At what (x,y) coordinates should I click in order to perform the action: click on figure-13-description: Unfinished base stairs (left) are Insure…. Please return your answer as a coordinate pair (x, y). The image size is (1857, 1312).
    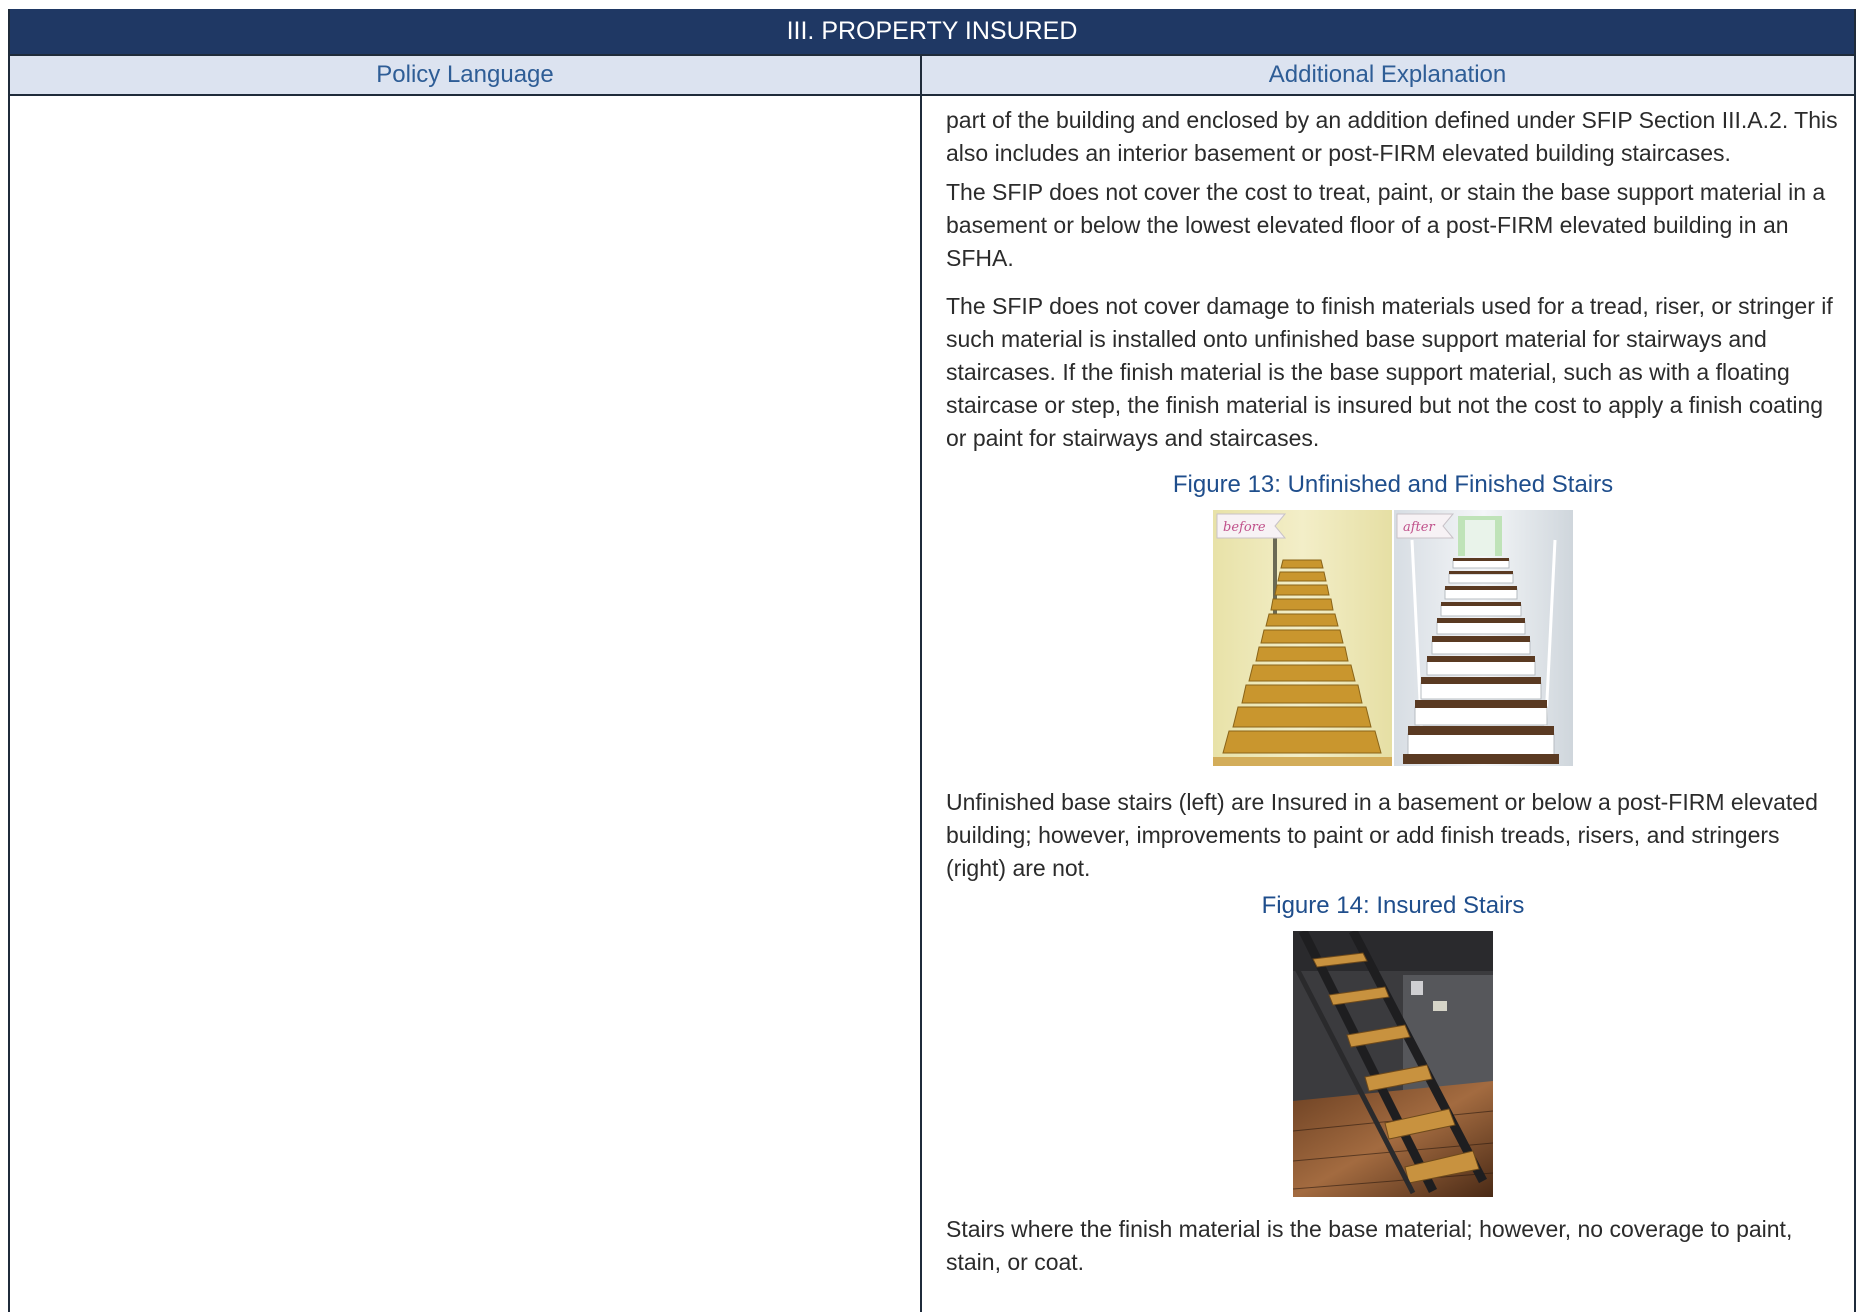
    Looking at the image, I should click on (1382, 835).